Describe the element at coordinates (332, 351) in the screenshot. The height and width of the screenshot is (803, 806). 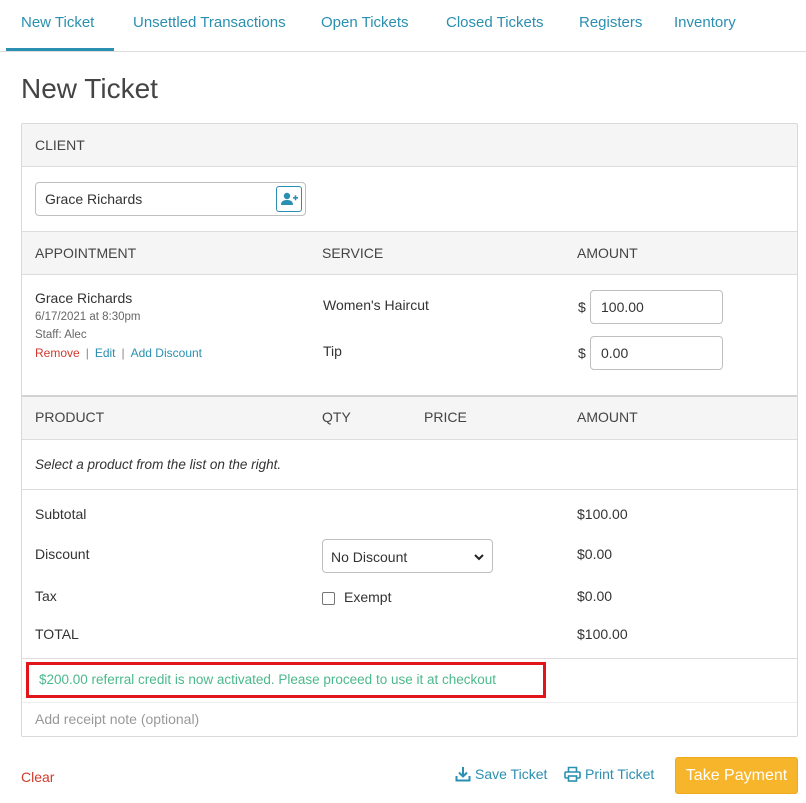
I see `tip-label: Tip` at that location.